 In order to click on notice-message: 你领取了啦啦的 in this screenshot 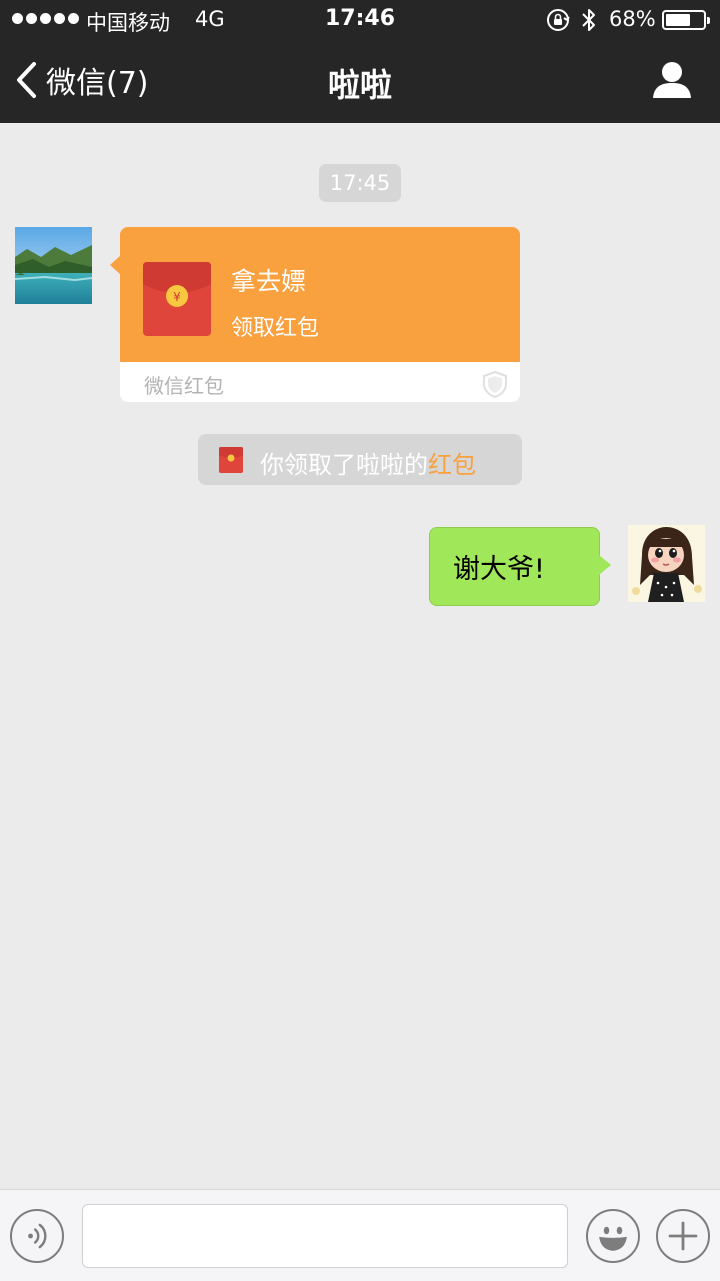, I will do `click(344, 465)`.